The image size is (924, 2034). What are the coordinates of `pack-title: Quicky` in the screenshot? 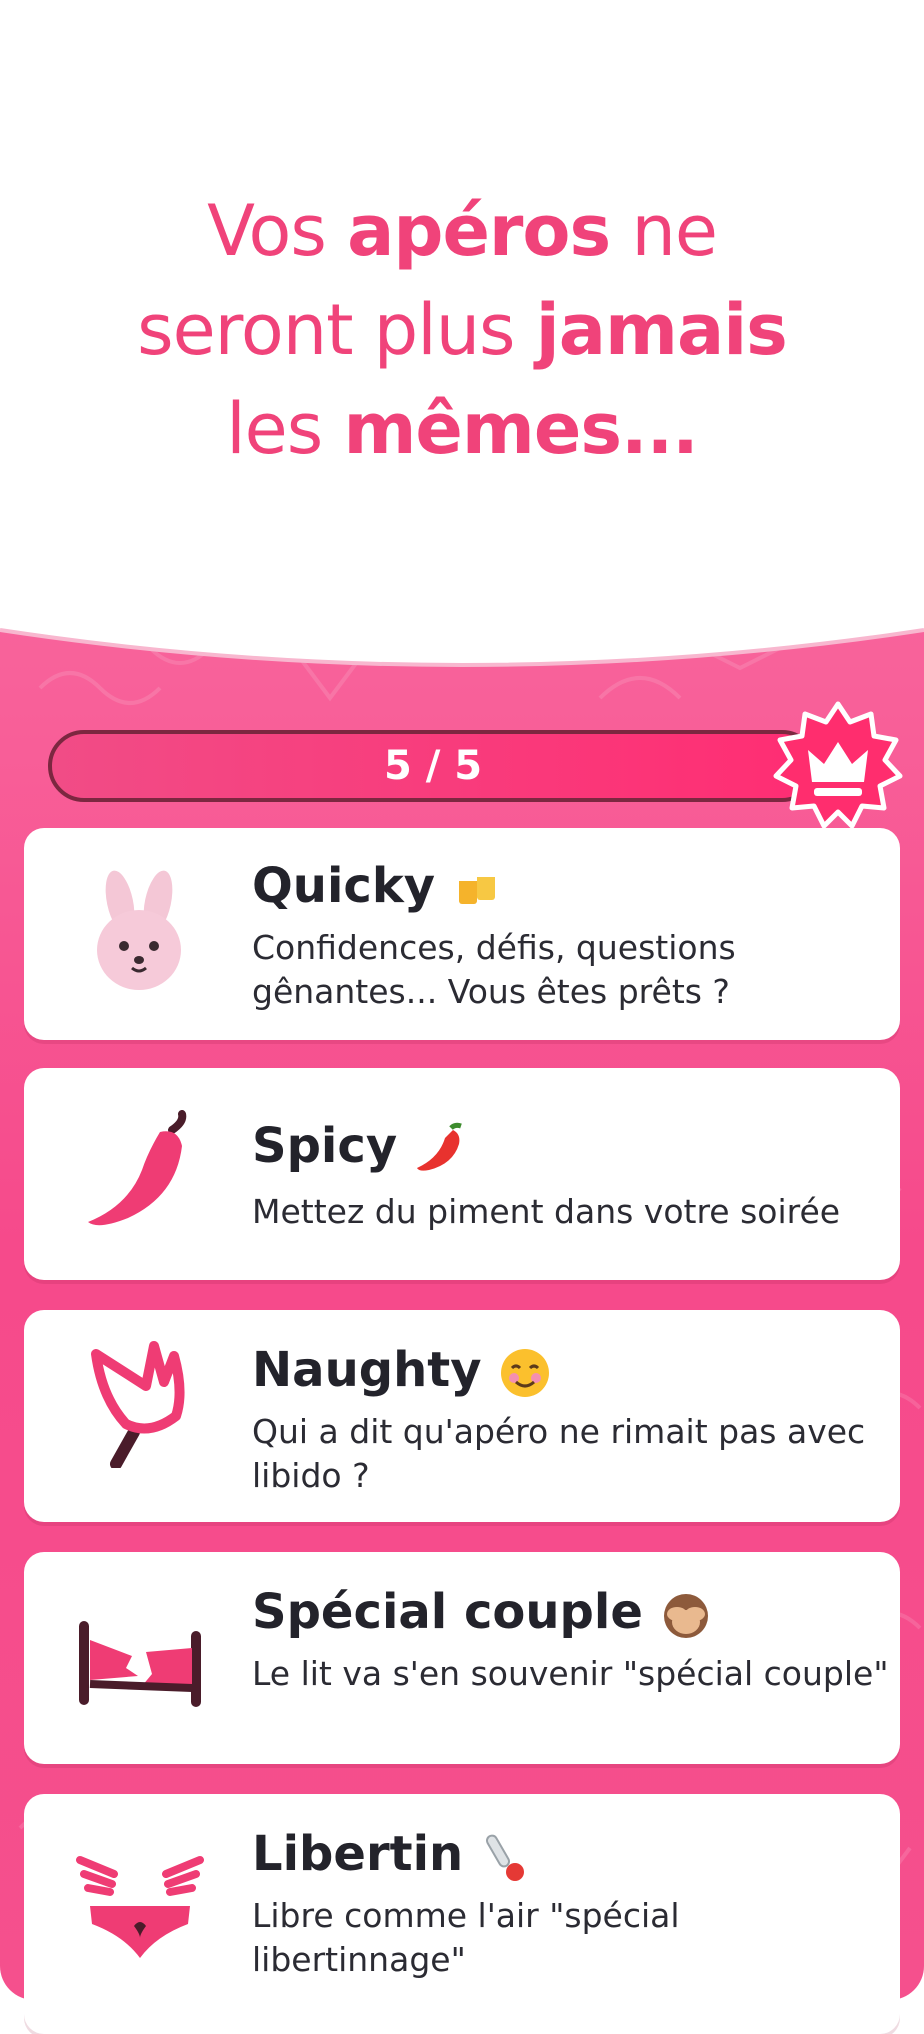 It's located at (378, 887).